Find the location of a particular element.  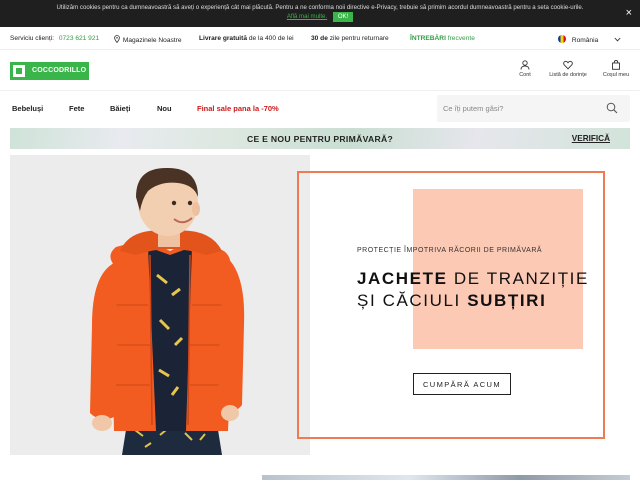

next-banner-preview is located at coordinates (446, 477).